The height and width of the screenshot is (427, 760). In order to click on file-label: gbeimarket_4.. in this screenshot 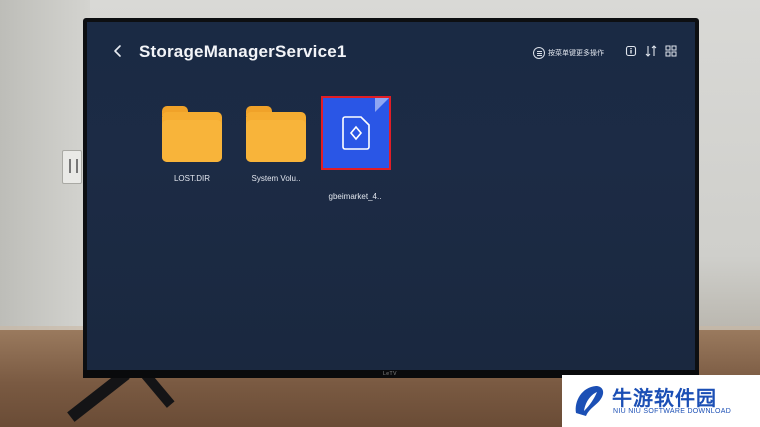, I will do `click(355, 196)`.